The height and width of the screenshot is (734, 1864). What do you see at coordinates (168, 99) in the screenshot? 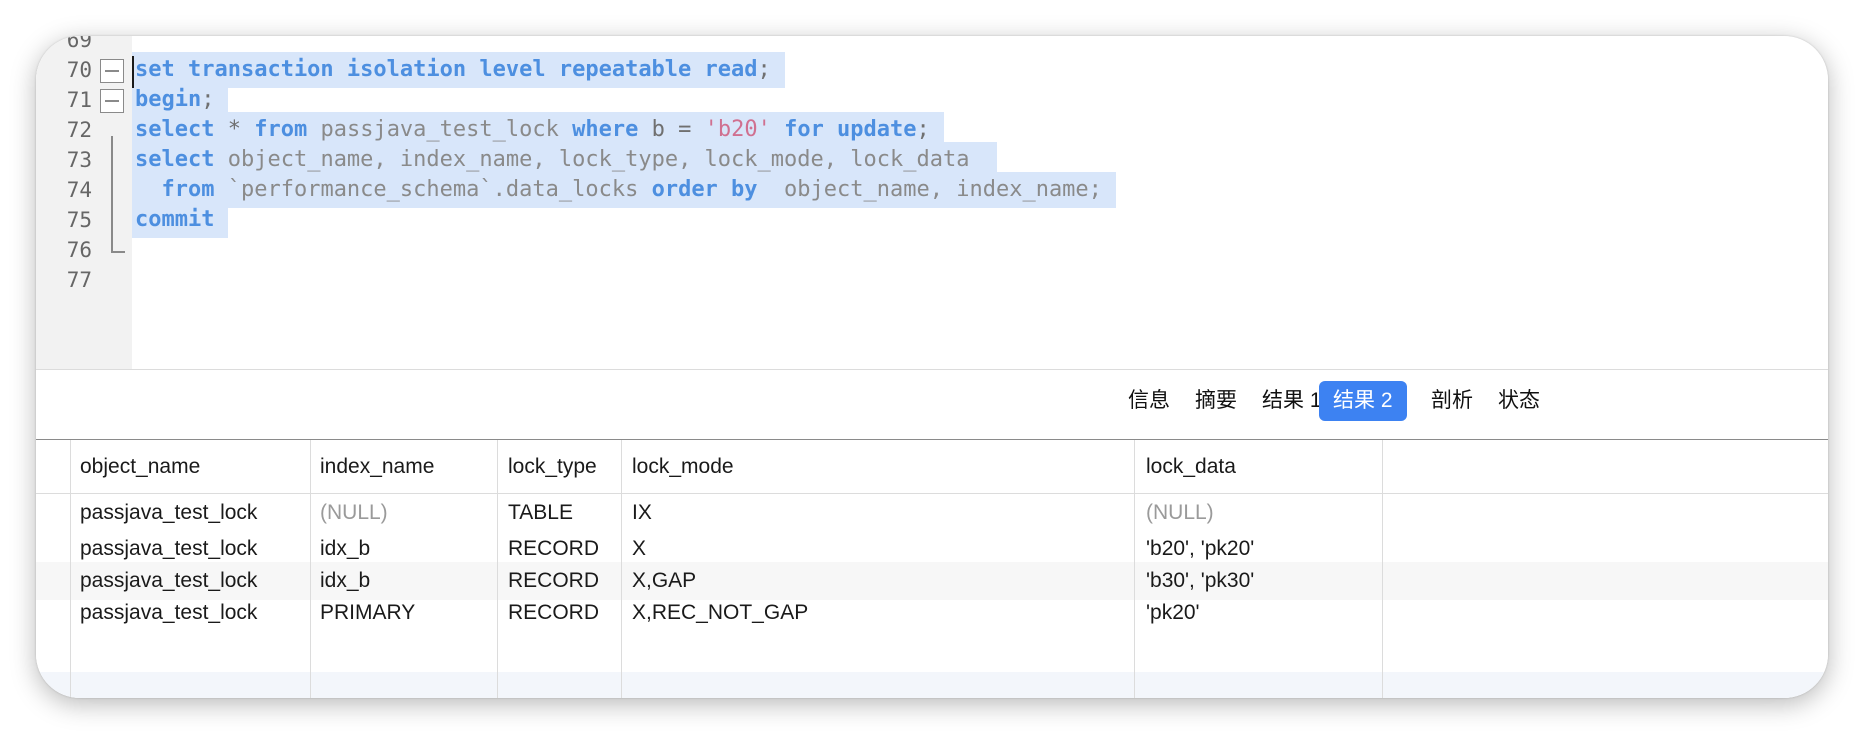
I see `code-token: begin` at bounding box center [168, 99].